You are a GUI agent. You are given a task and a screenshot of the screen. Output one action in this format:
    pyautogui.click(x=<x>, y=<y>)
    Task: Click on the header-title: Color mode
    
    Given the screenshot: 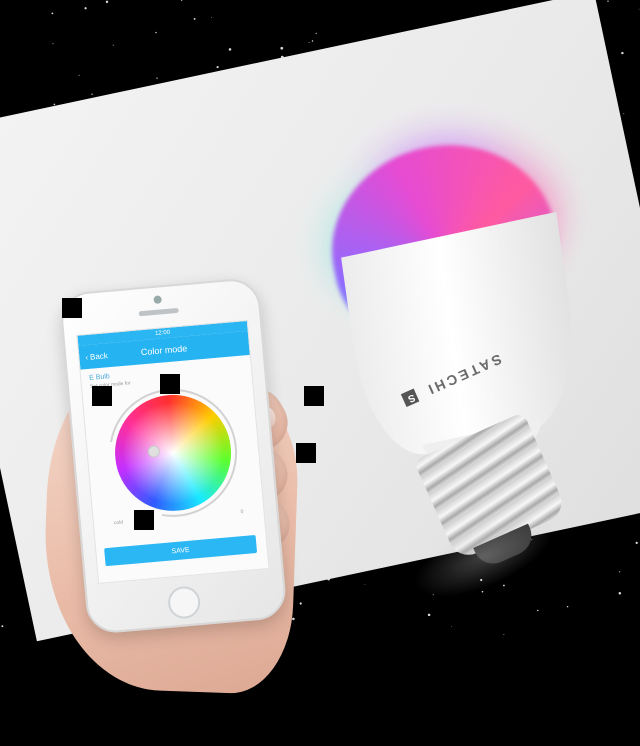 What is the action you would take?
    pyautogui.click(x=164, y=350)
    